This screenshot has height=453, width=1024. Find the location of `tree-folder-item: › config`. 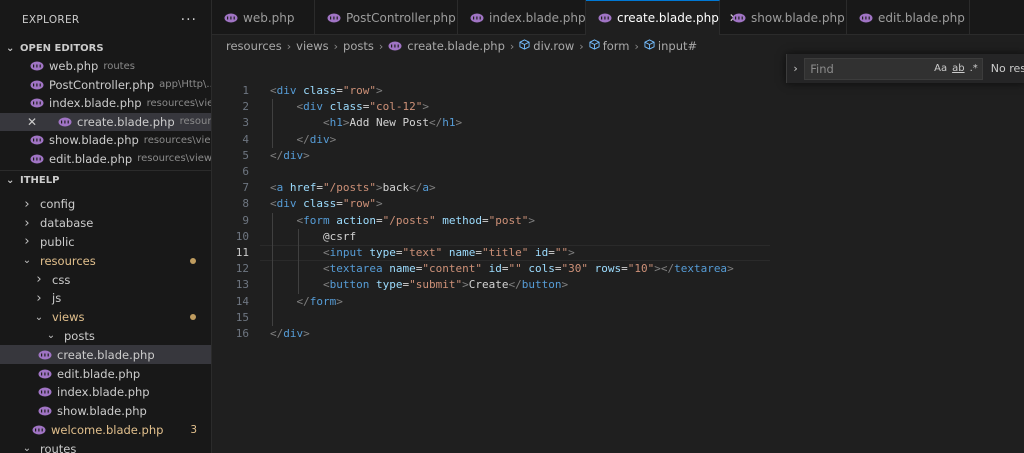

tree-folder-item: › config is located at coordinates (105, 204).